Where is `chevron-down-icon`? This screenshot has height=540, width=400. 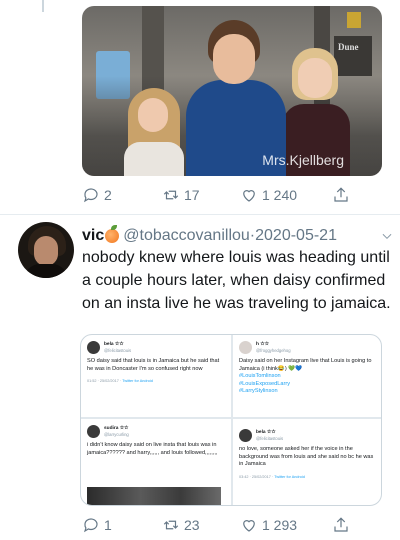 chevron-down-icon is located at coordinates (387, 236).